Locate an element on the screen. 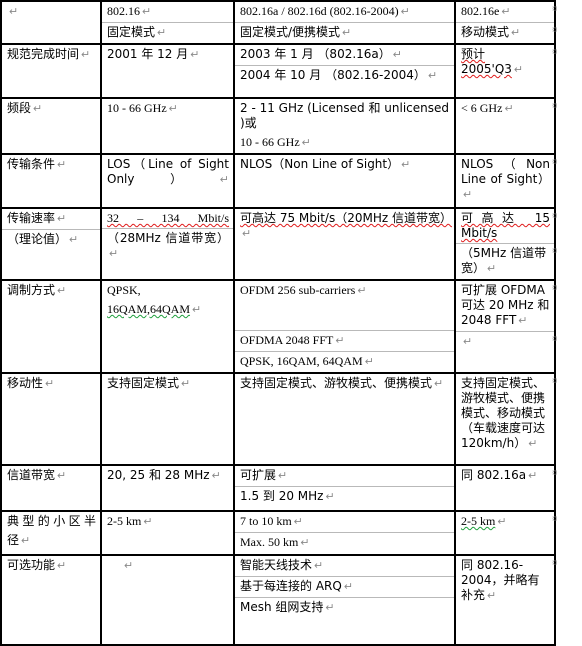 Image resolution: width=582 pixels, height=646 pixels. paragraph: 固定模式/便携模式 ↵ is located at coordinates (296, 32).